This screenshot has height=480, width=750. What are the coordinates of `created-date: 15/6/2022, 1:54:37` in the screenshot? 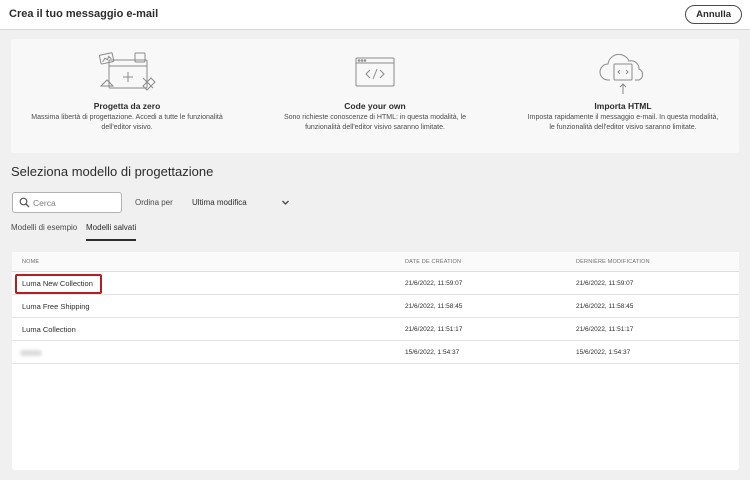 It's located at (432, 352).